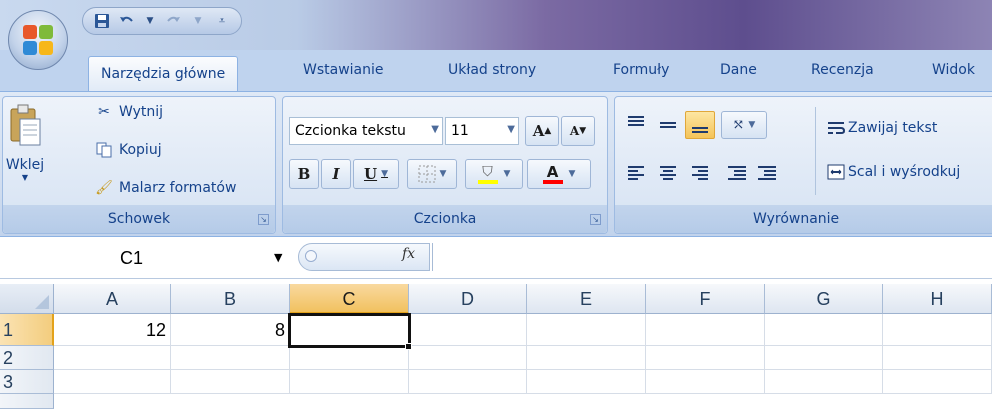 This screenshot has width=992, height=409. I want to click on alignment-group-label: Wyrównanie, so click(803, 219).